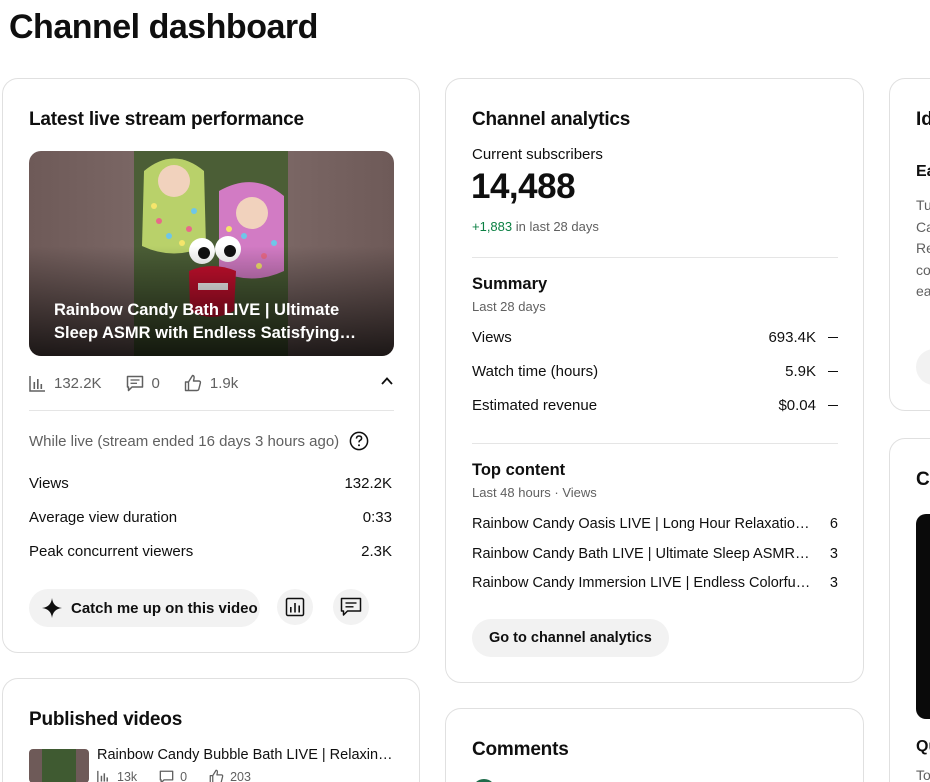 This screenshot has height=782, width=930. I want to click on summary-period: Last 28 days, so click(509, 306).